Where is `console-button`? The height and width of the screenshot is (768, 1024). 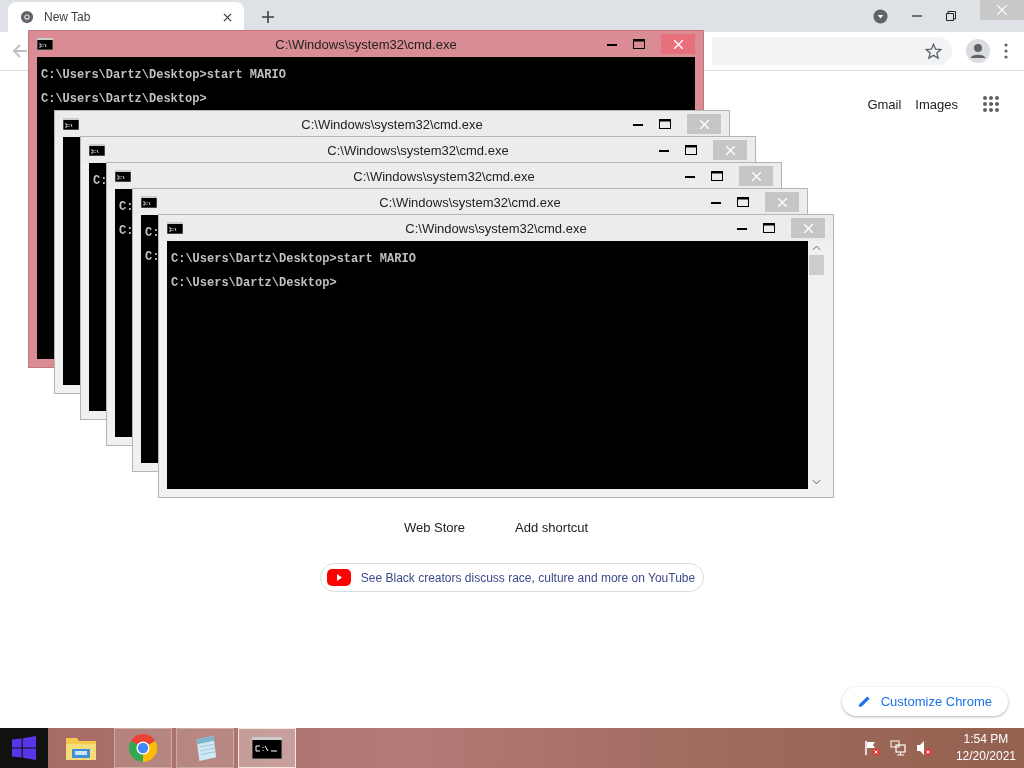 console-button is located at coordinates (267, 748).